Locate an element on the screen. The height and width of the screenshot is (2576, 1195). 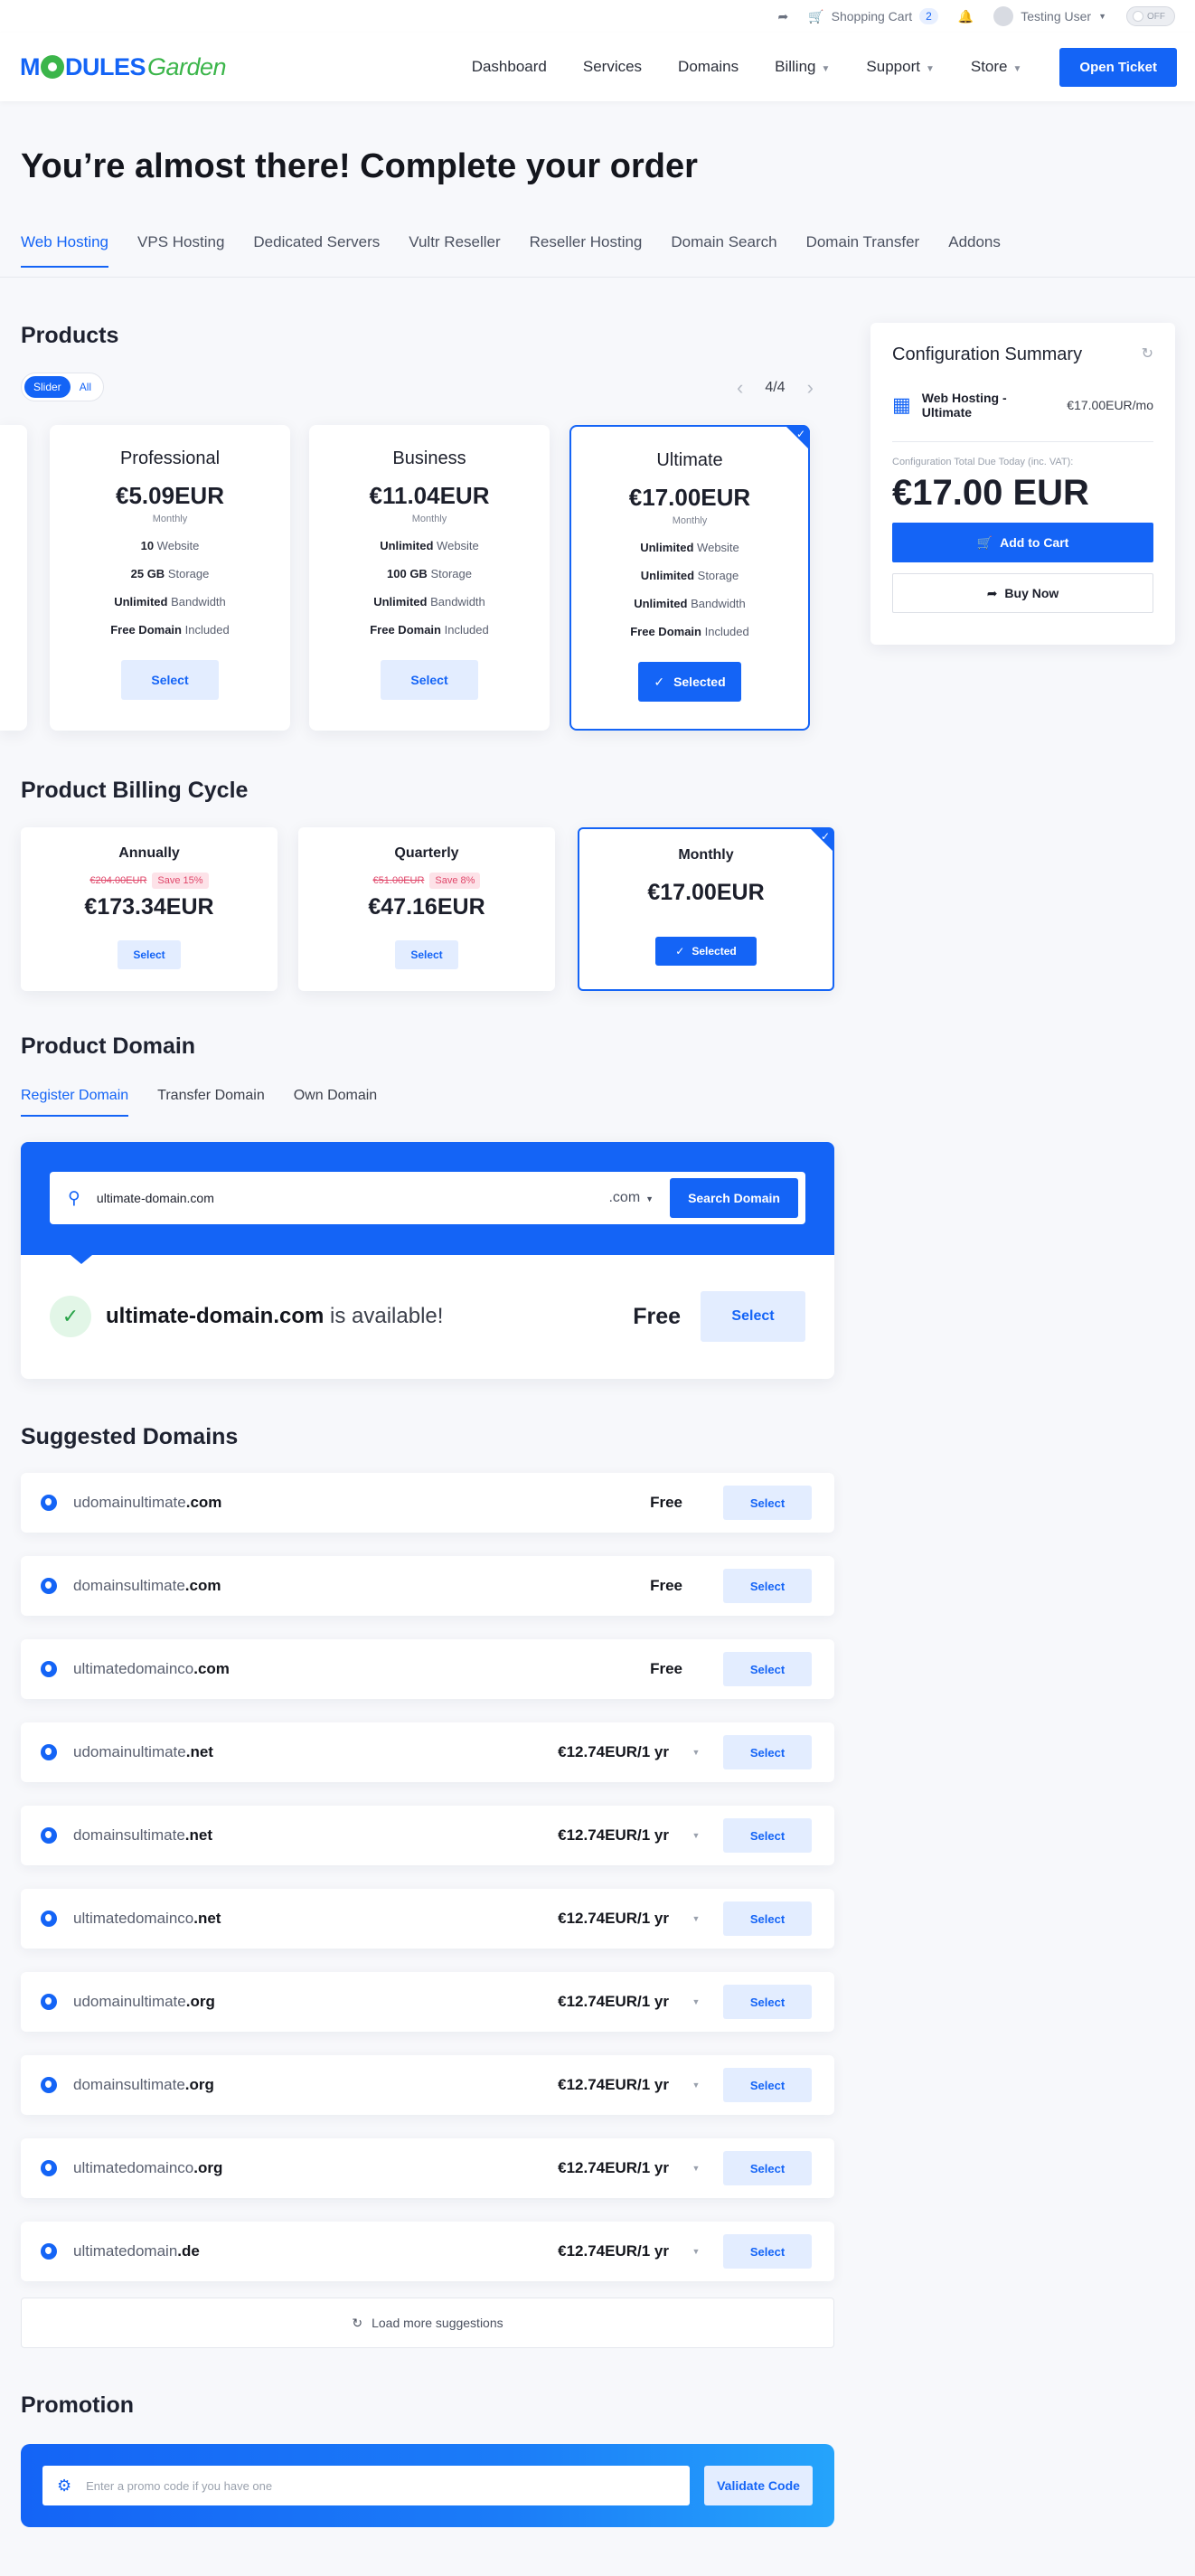
selected-cycle-button: ✓ Selected is located at coordinates (706, 951).